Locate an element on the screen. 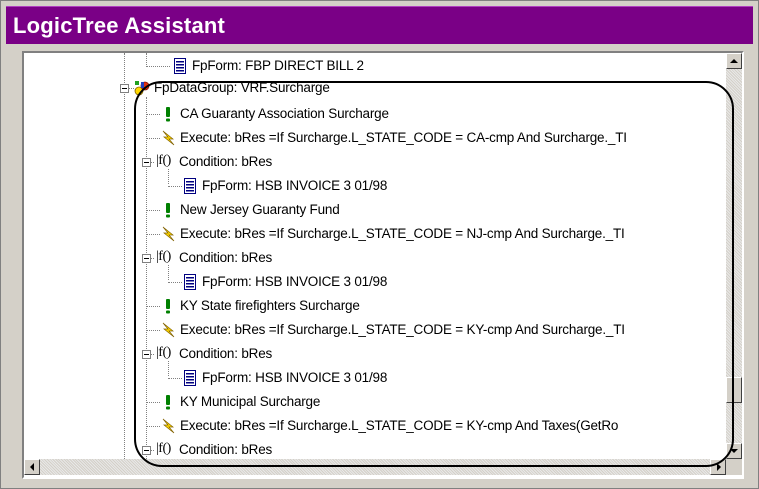 The width and height of the screenshot is (759, 489). tree-item-form: FpForm: FBP DIRECT BILL 2 is located at coordinates (374, 66).